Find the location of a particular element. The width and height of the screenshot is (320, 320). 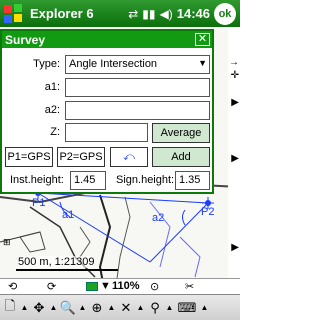

chevron-right-icon: ▶ is located at coordinates (235, 102).